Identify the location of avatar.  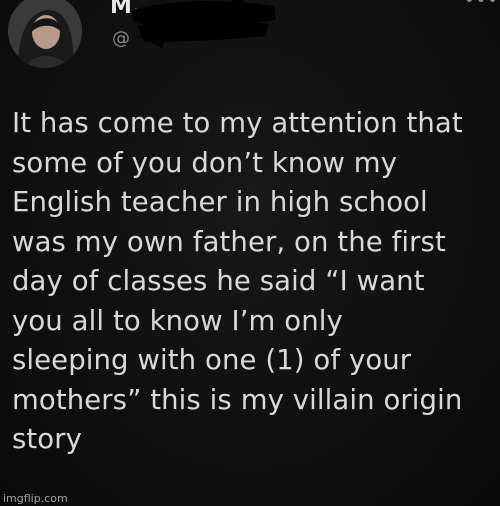
(45, 34).